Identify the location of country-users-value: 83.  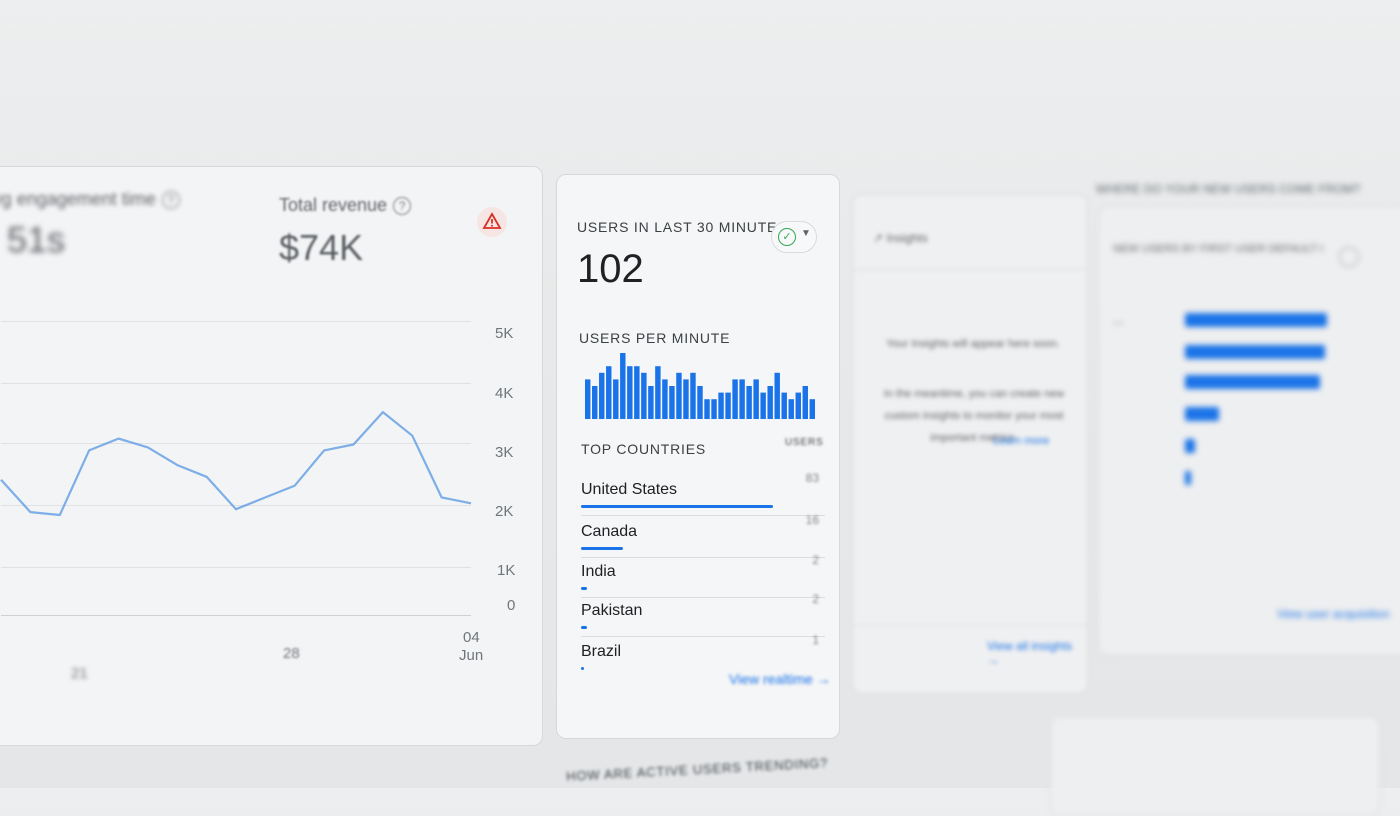
(812, 478).